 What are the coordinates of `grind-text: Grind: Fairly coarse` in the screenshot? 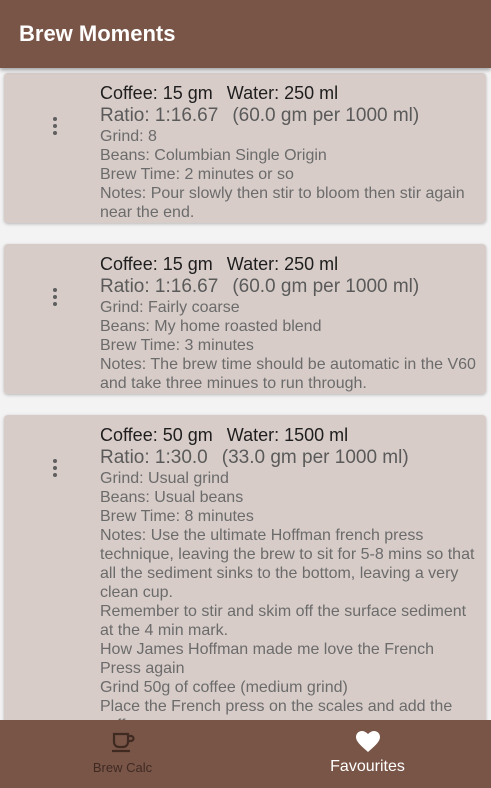 It's located at (170, 307).